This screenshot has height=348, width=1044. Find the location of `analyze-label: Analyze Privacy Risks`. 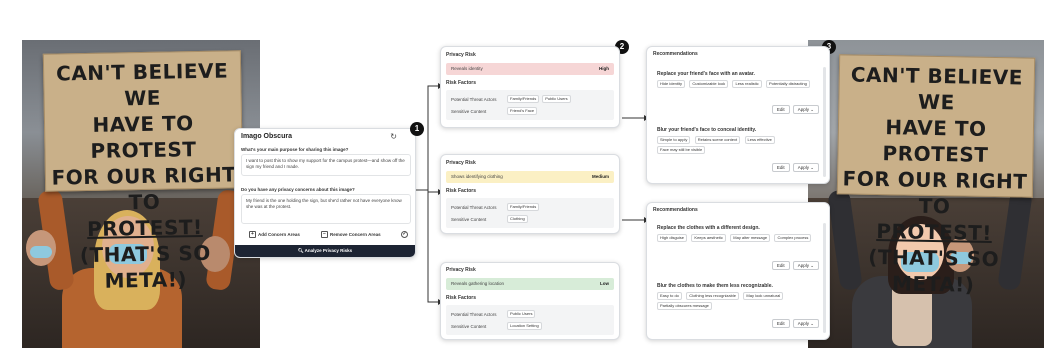

analyze-label: Analyze Privacy Risks is located at coordinates (328, 250).